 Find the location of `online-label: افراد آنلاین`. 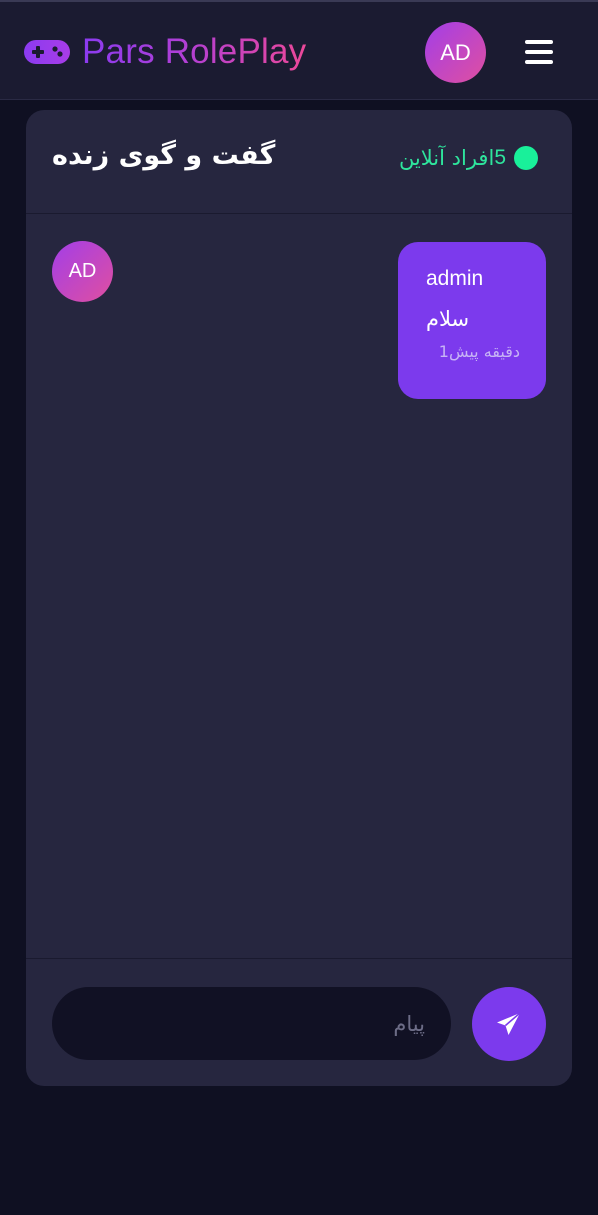

online-label: افراد آنلاین is located at coordinates (446, 158).